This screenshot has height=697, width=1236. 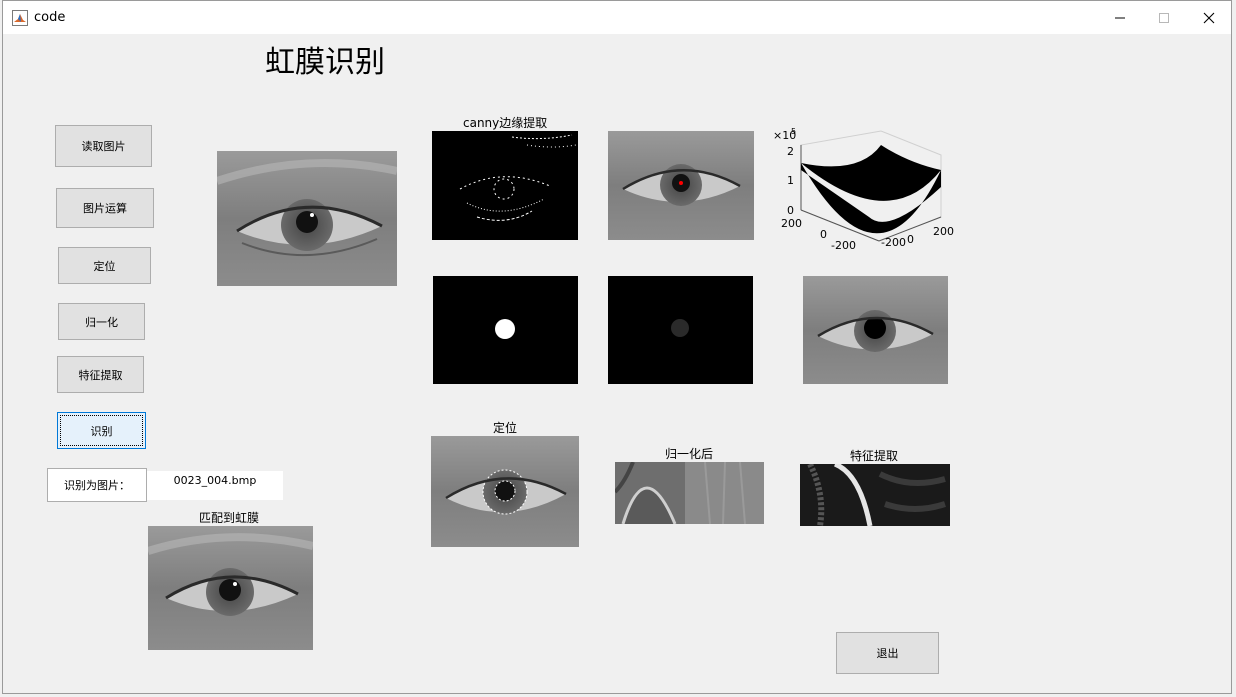 I want to click on close-icon, so click(x=1209, y=17).